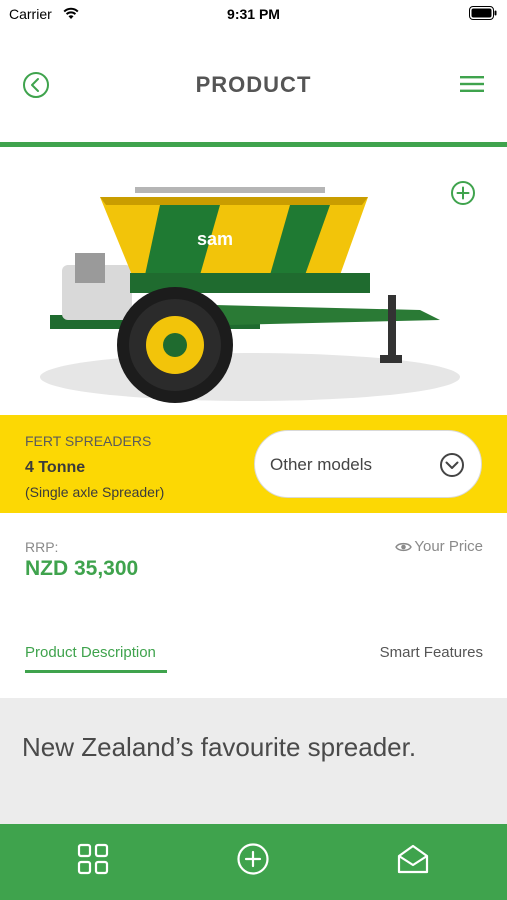 This screenshot has width=507, height=900. I want to click on other-models-label: Other models, so click(321, 464).